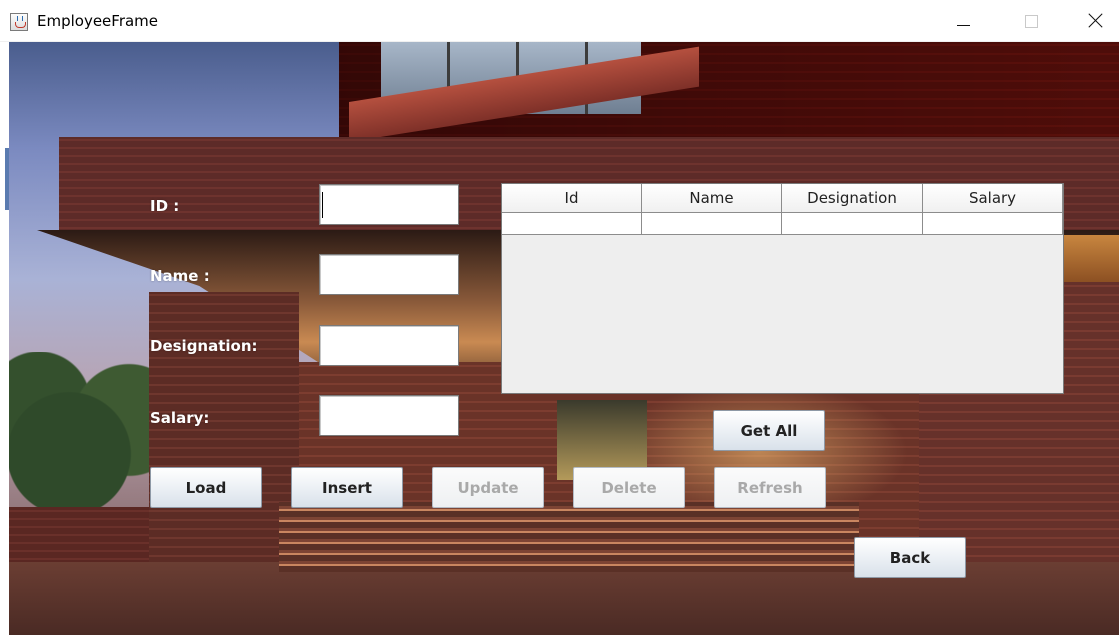 The height and width of the screenshot is (635, 1119). Describe the element at coordinates (98, 21) in the screenshot. I see `window-title: EmployeeFrame` at that location.